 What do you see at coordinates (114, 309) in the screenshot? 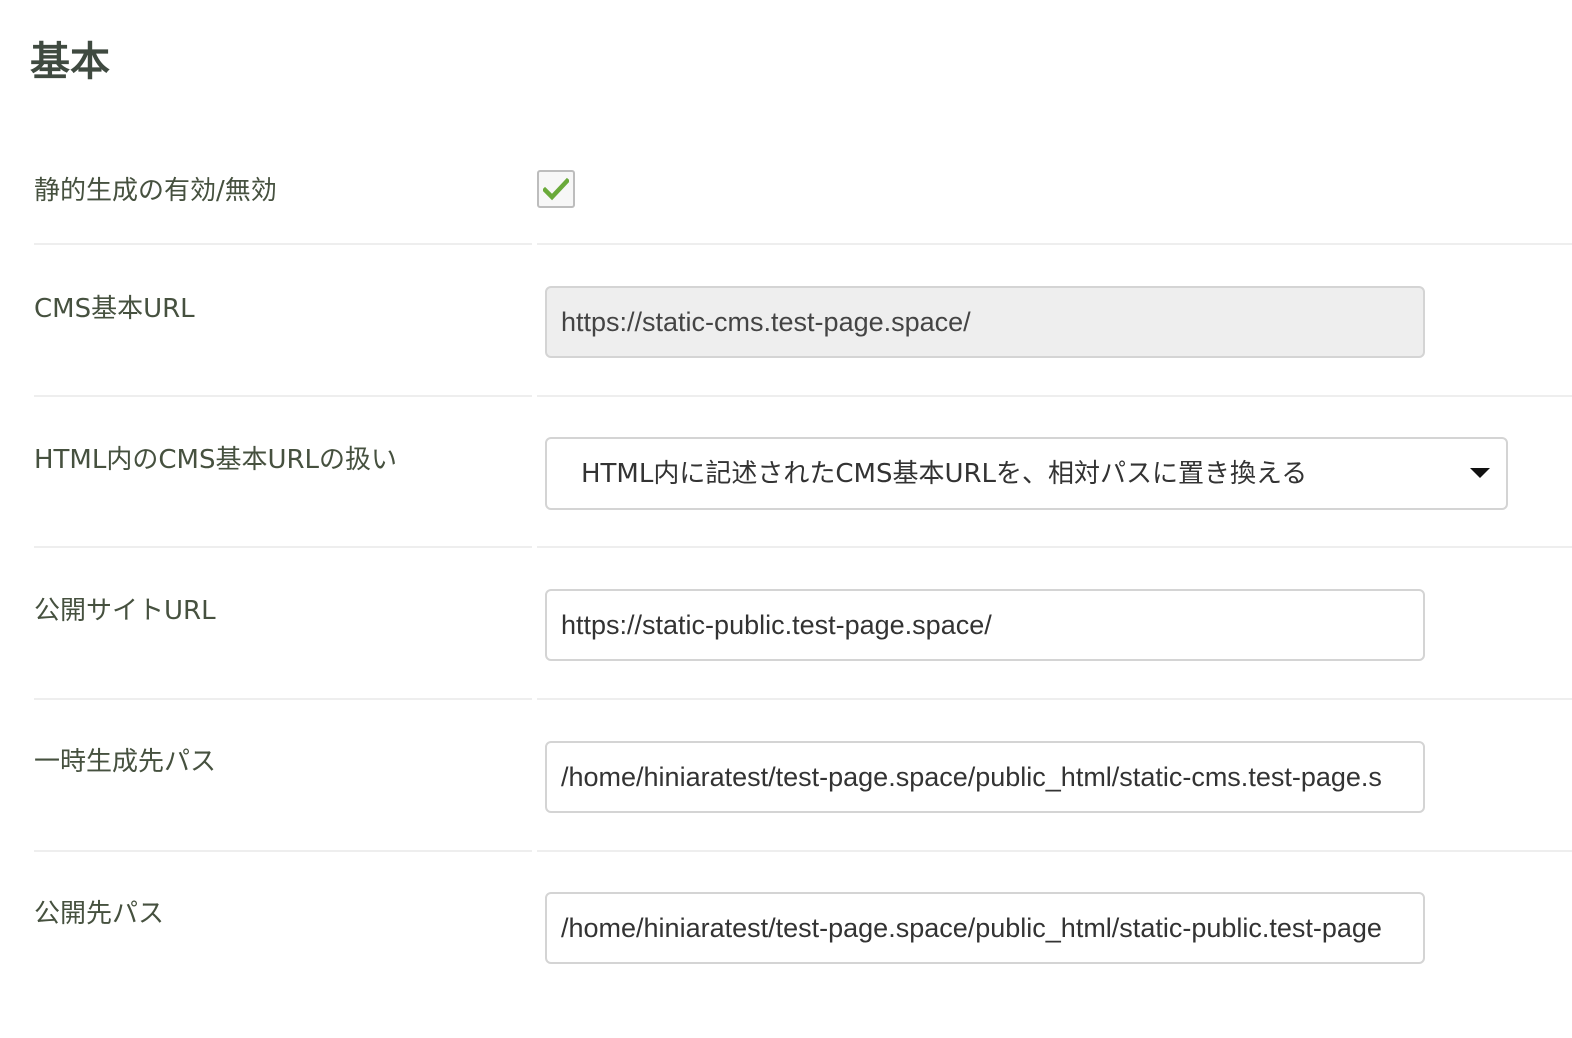
I see `cms-base-url-label: CMS基本URL` at bounding box center [114, 309].